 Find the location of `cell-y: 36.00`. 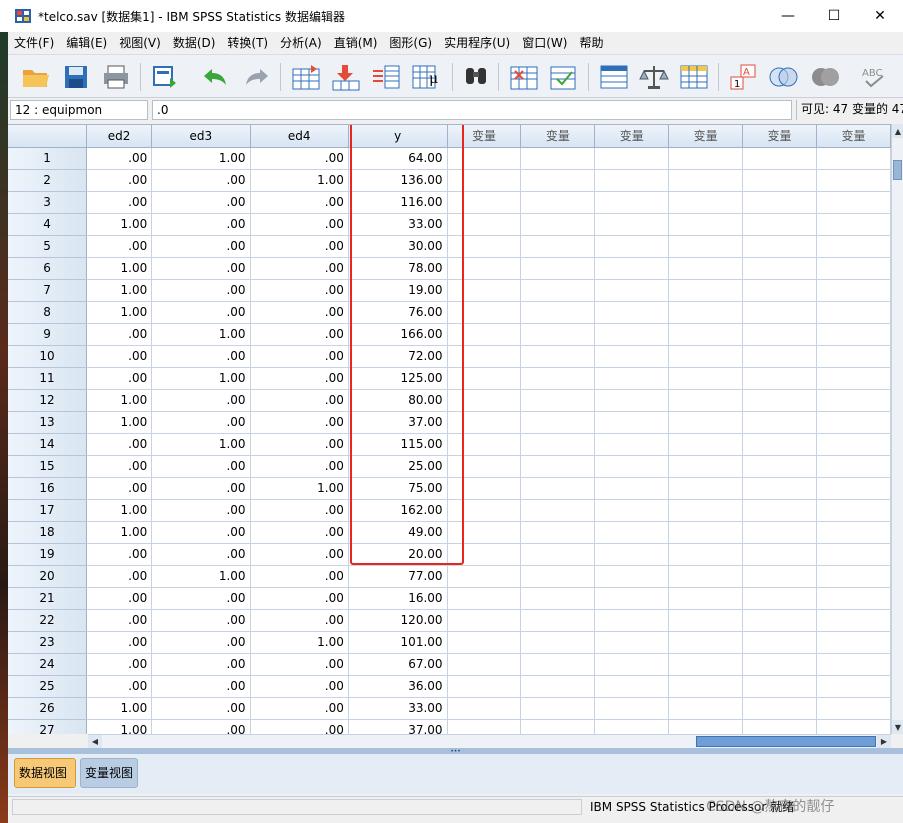

cell-y: 36.00 is located at coordinates (398, 686).